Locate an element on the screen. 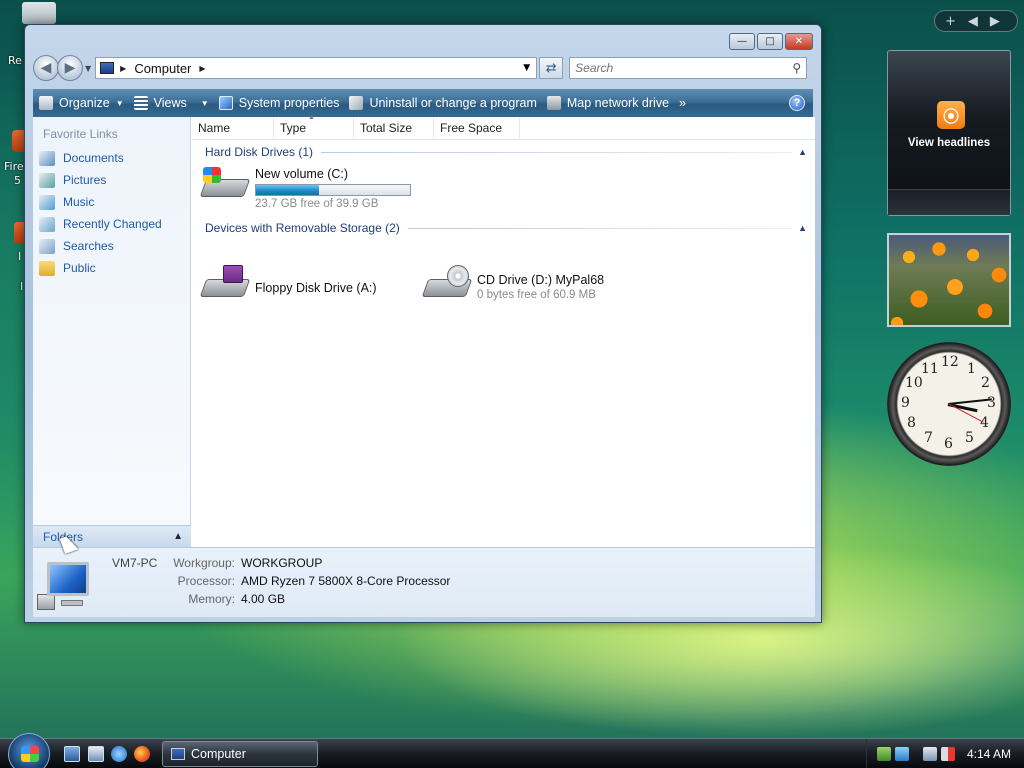 Image resolution: width=1024 pixels, height=768 pixels. search-icon: ⚲ is located at coordinates (796, 68).